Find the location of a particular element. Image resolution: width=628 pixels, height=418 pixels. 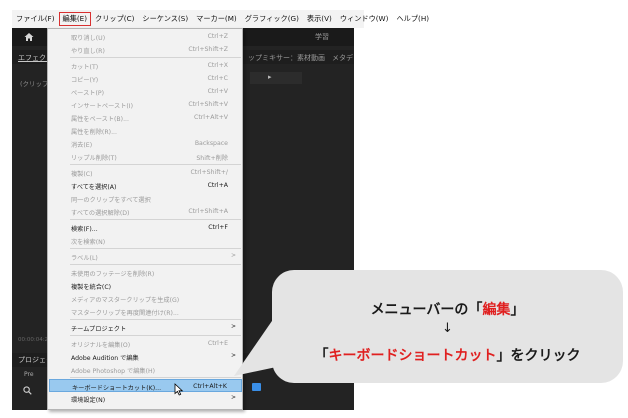

menu-item-shortcut: Ctrl+Alt+K is located at coordinates (210, 386).